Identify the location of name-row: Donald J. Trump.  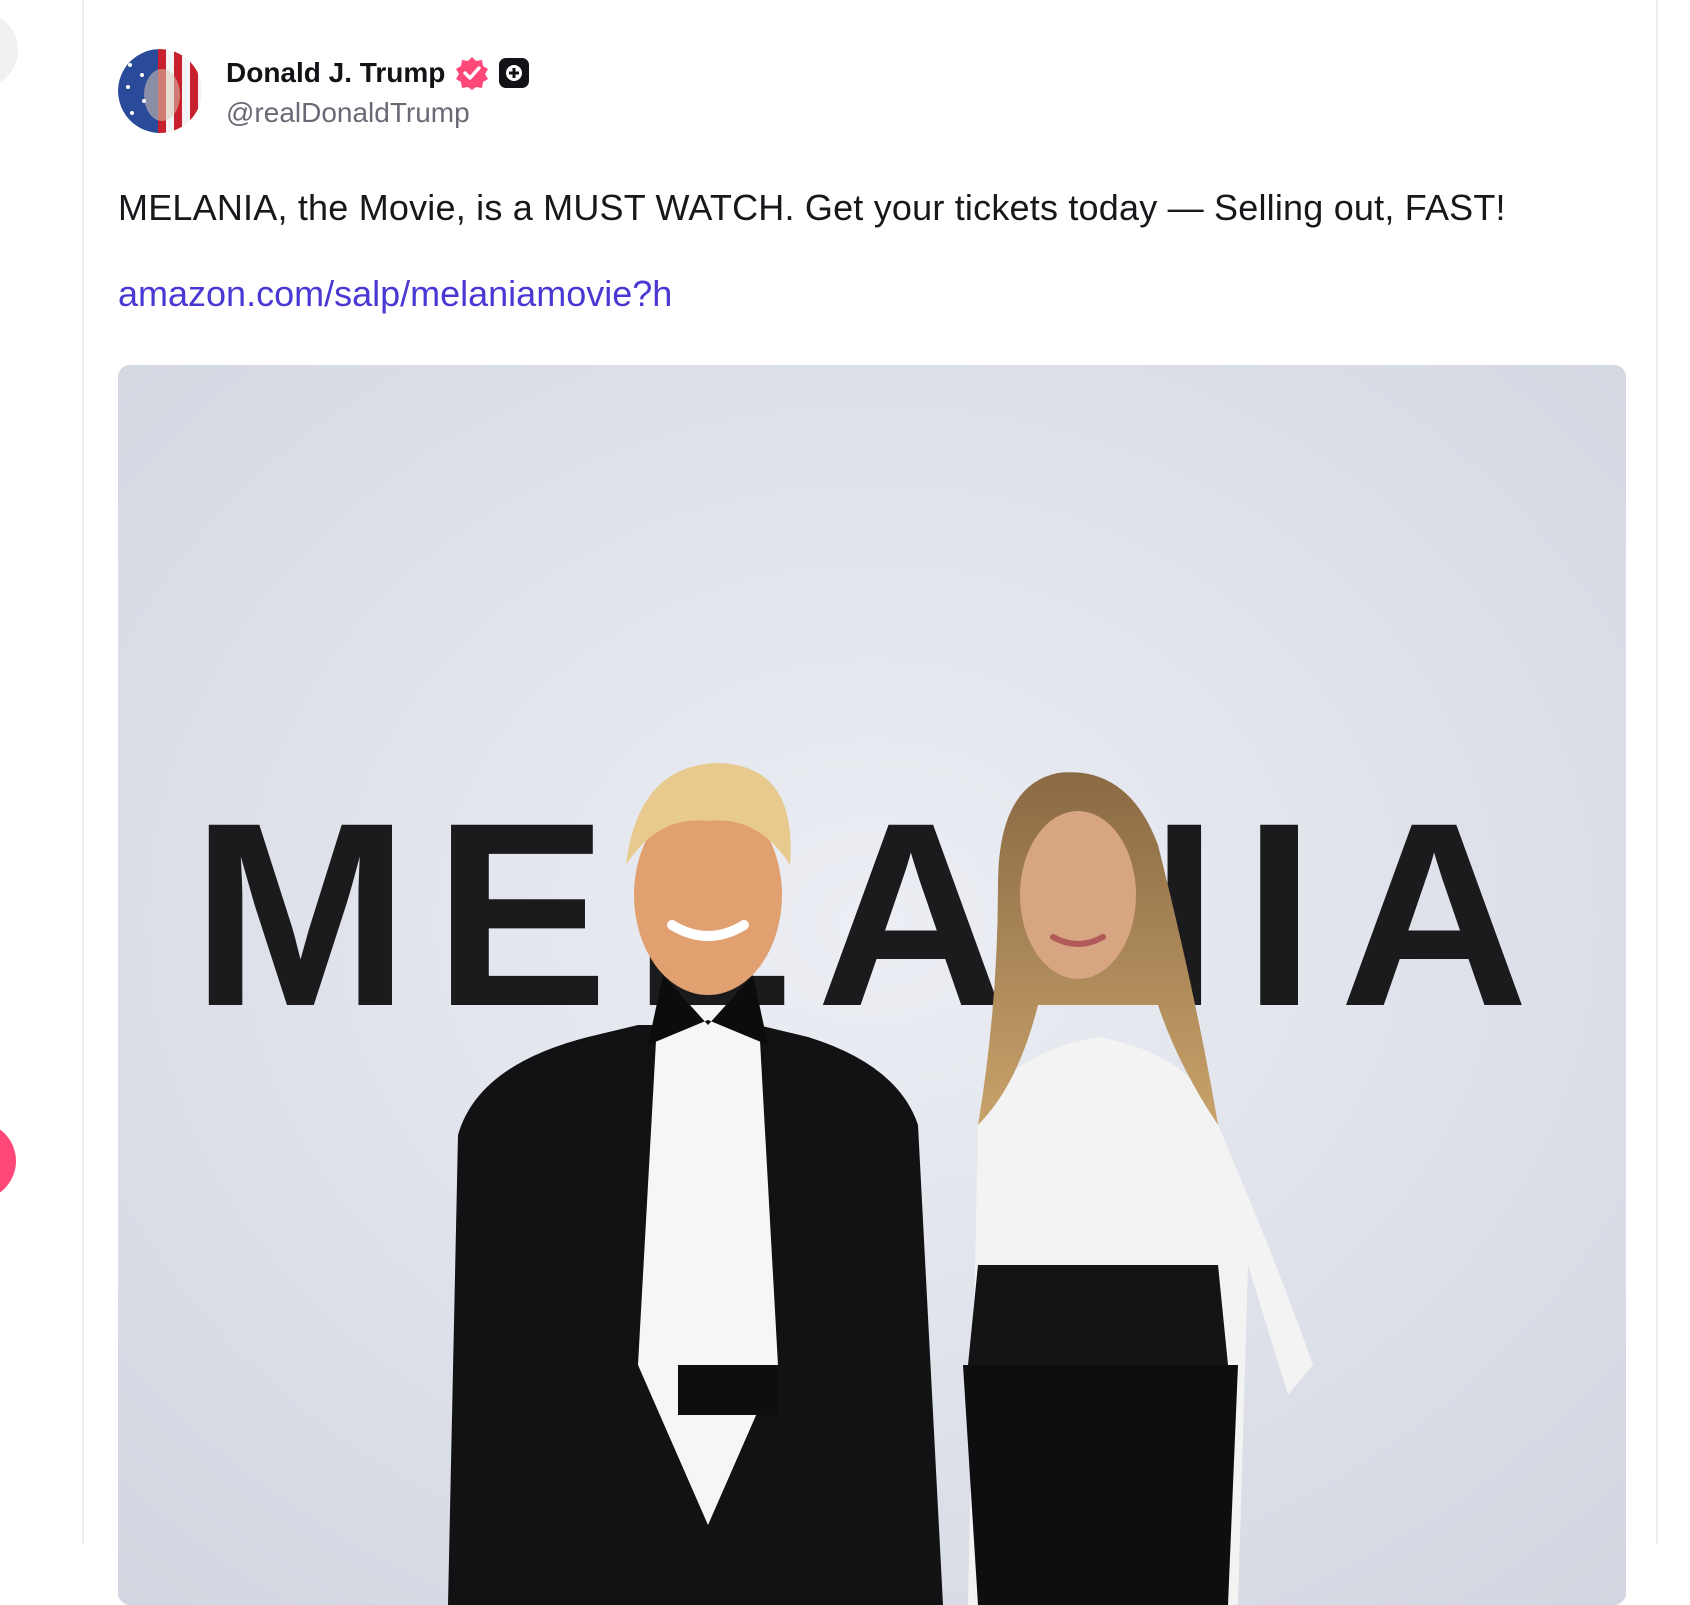
(378, 73).